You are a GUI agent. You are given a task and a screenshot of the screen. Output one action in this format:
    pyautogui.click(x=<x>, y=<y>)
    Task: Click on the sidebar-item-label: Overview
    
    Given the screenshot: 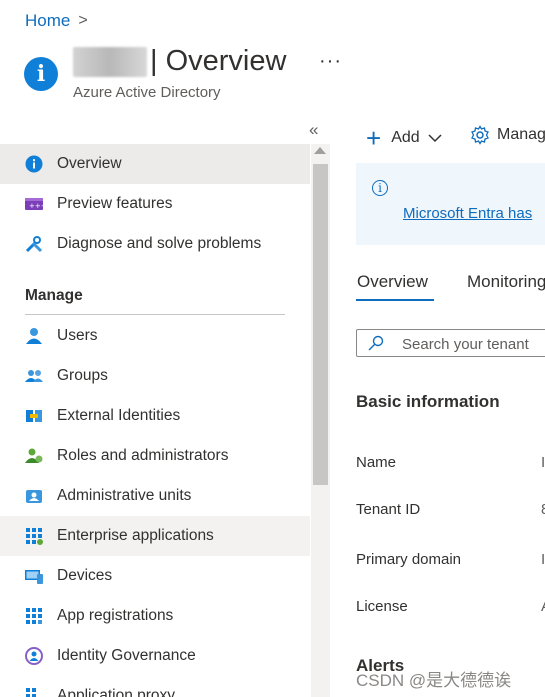 What is the action you would take?
    pyautogui.click(x=89, y=163)
    